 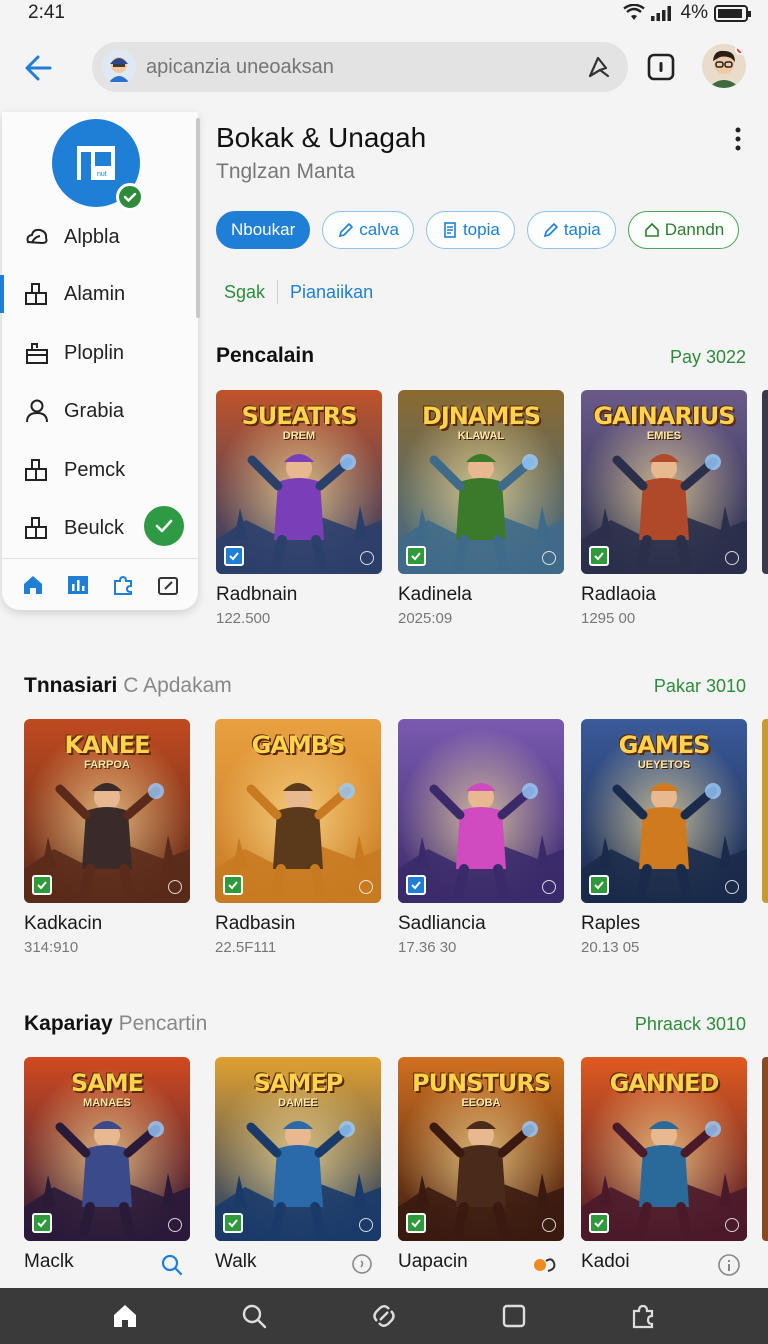 What do you see at coordinates (100, 353) in the screenshot?
I see `sidebar-item-ploplin: Ploplin` at bounding box center [100, 353].